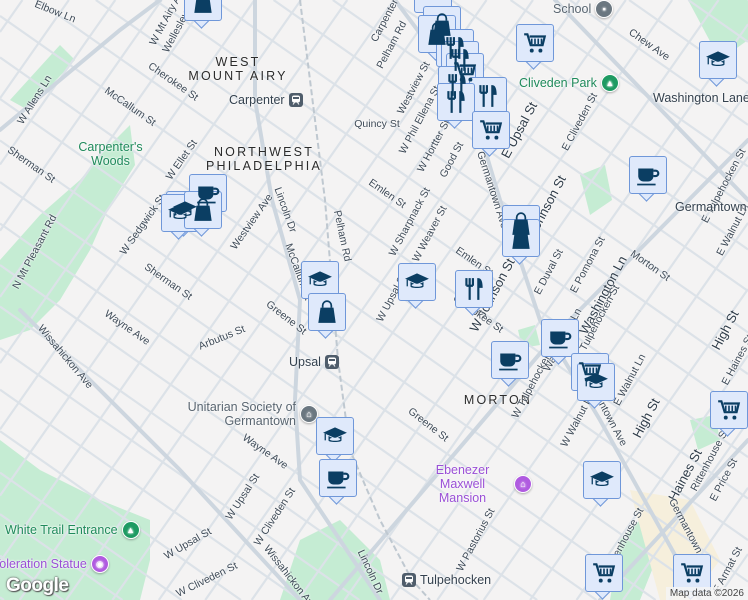 Image resolution: width=748 pixels, height=600 pixels. I want to click on poi-transit: Carpenter, so click(266, 100).